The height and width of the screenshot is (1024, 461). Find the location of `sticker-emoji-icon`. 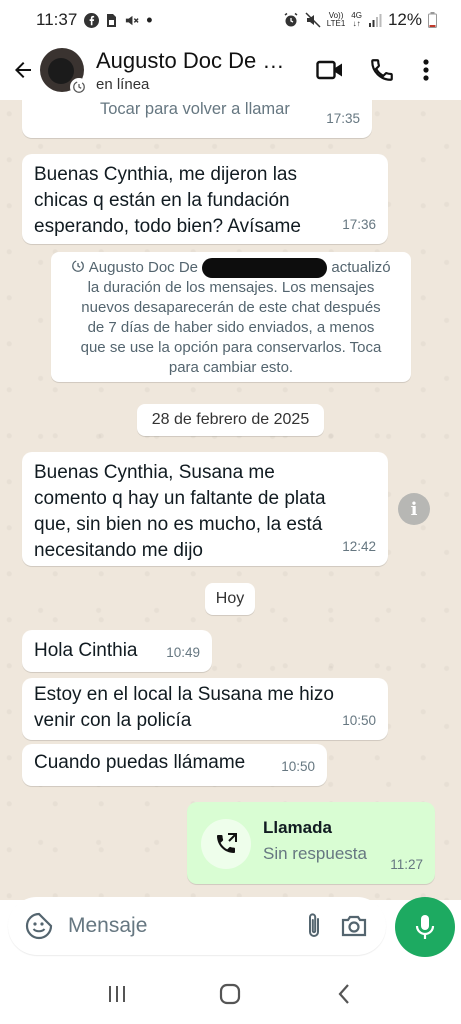

sticker-emoji-icon is located at coordinates (39, 926).